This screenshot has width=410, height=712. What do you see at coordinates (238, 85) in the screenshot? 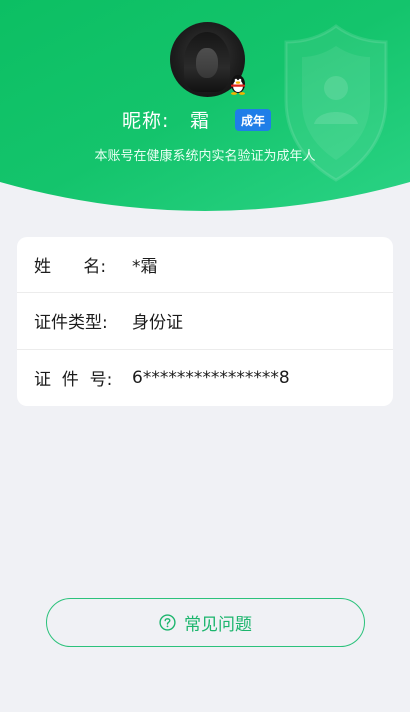
I see `qq-penguin-icon` at bounding box center [238, 85].